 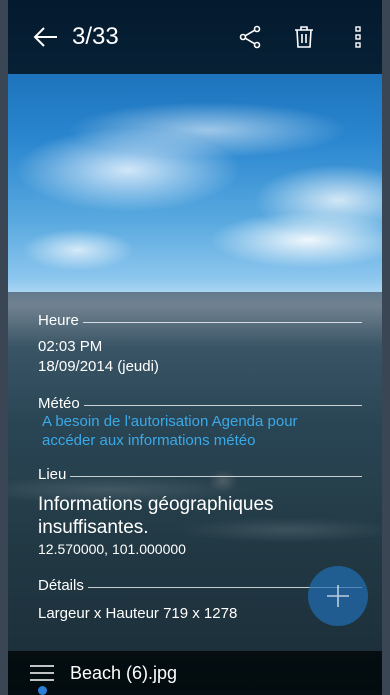 What do you see at coordinates (52, 474) in the screenshot?
I see `location-label: Lieu` at bounding box center [52, 474].